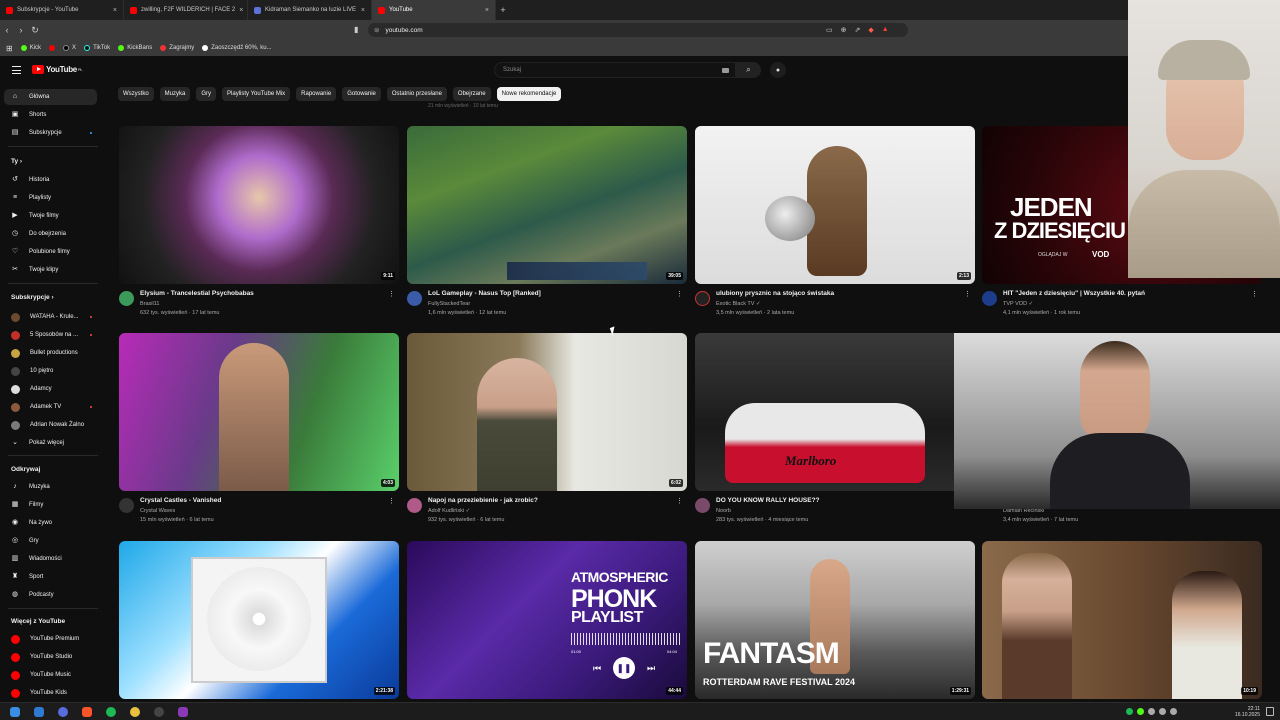 This screenshot has height=720, width=1280. What do you see at coordinates (259, 205) in the screenshot?
I see `video-thumbnail: 9:11` at bounding box center [259, 205].